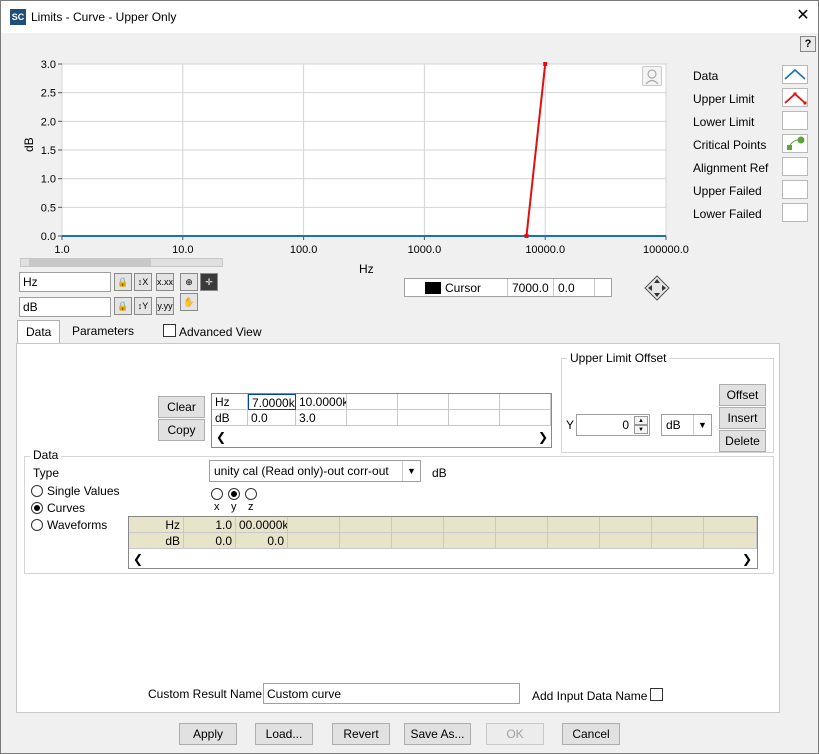 Image resolution: width=819 pixels, height=754 pixels. I want to click on y-tick-label: 1.0, so click(48, 180).